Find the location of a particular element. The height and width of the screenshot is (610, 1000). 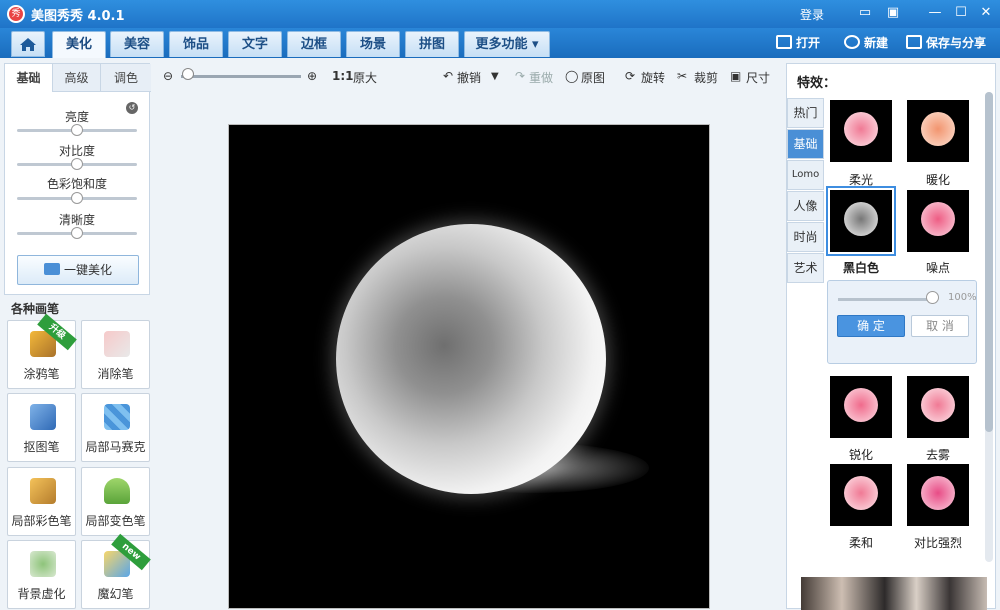

zoom-out-icon: ⊖ is located at coordinates (168, 76).